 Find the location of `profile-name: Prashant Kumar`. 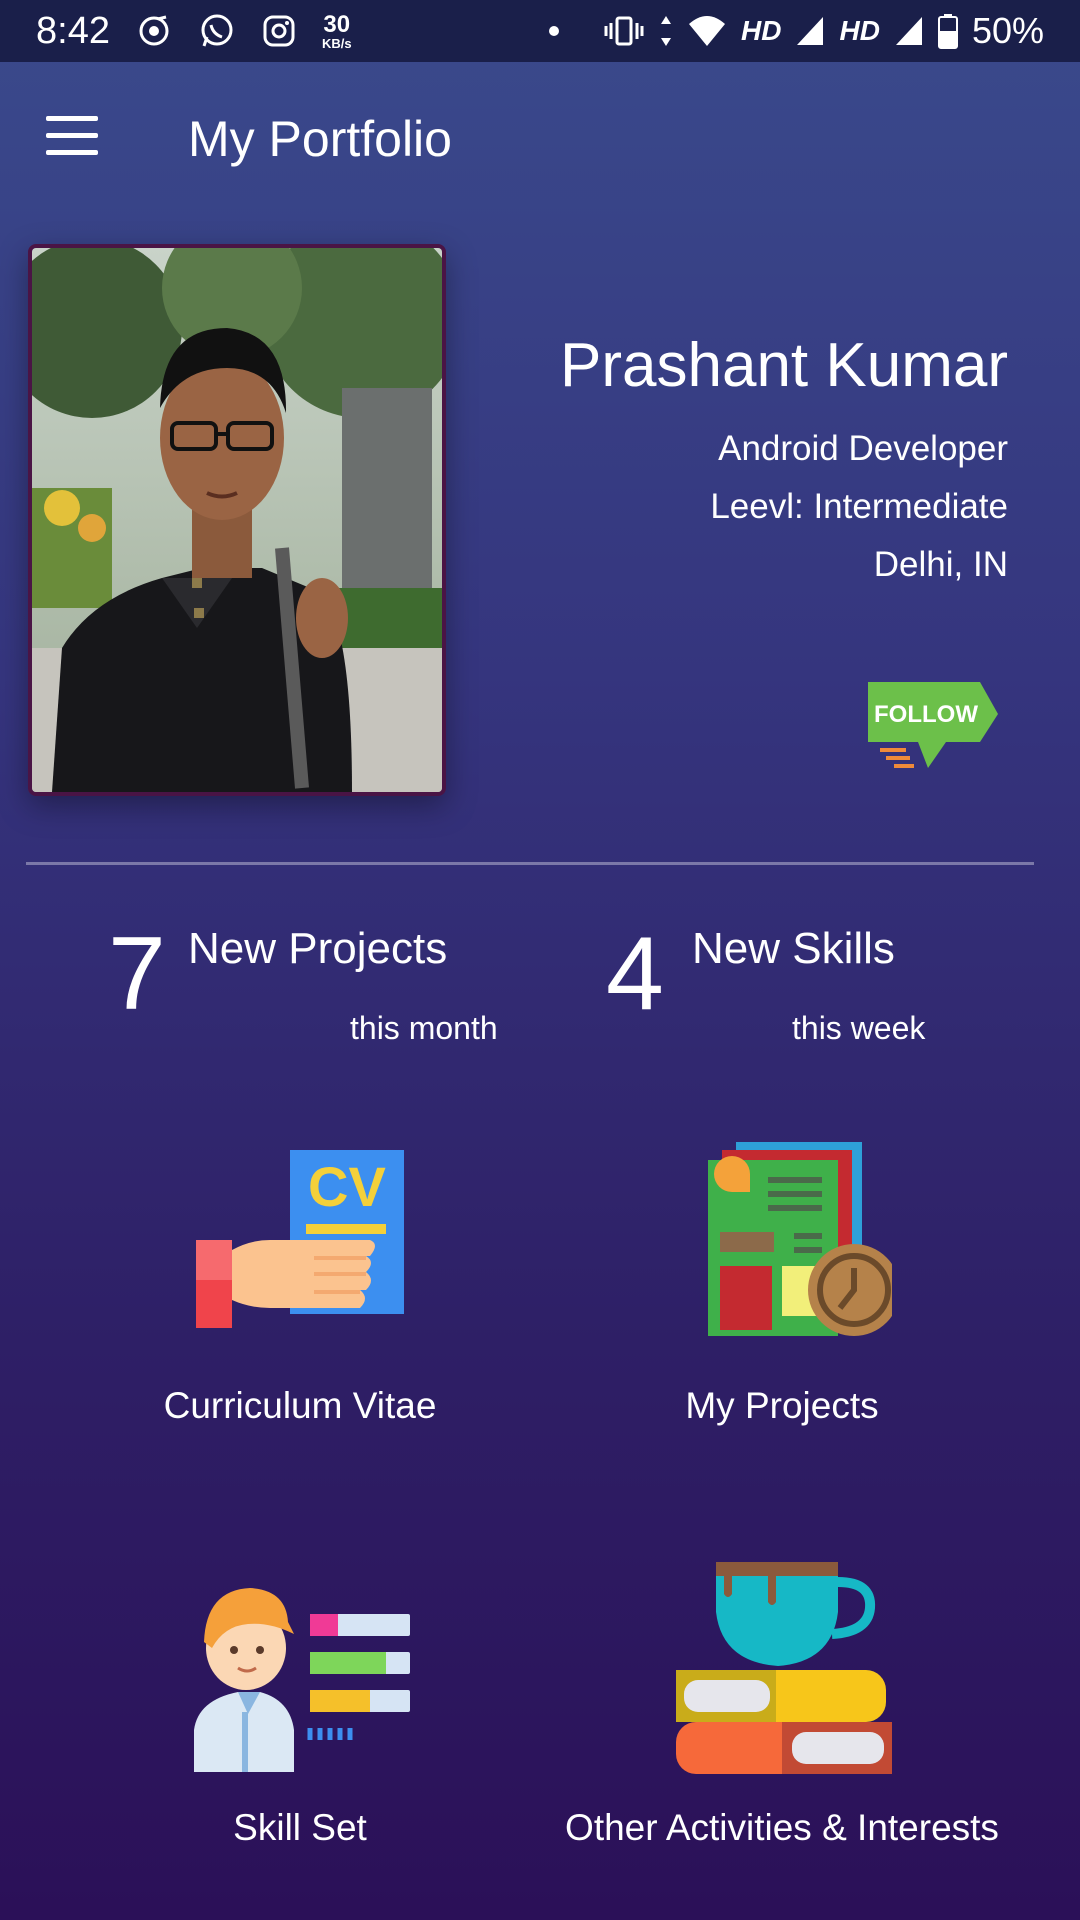

profile-name: Prashant Kumar is located at coordinates (784, 365).